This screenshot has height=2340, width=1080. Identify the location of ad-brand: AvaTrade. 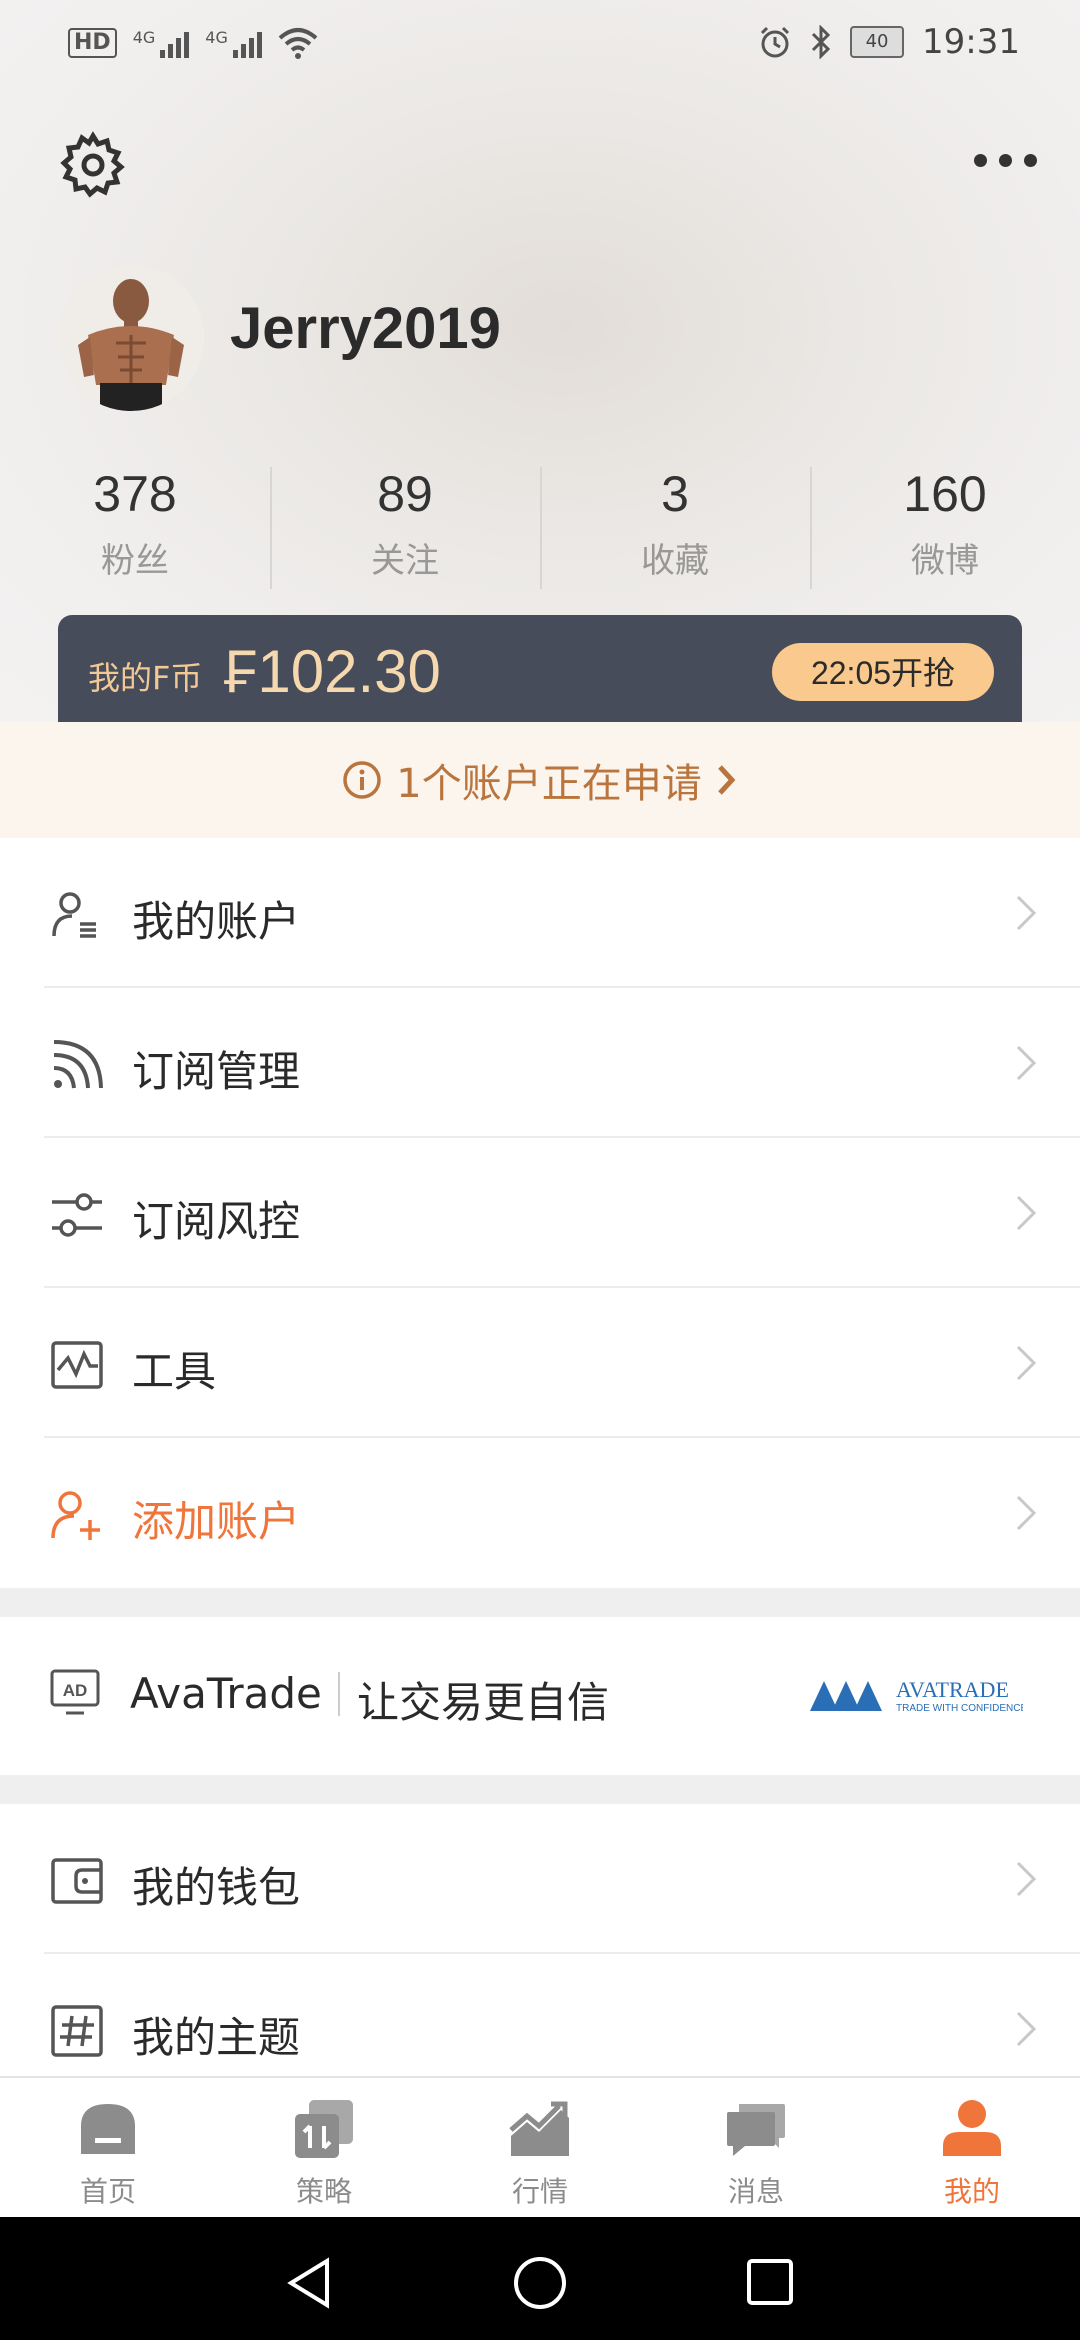
(226, 1693).